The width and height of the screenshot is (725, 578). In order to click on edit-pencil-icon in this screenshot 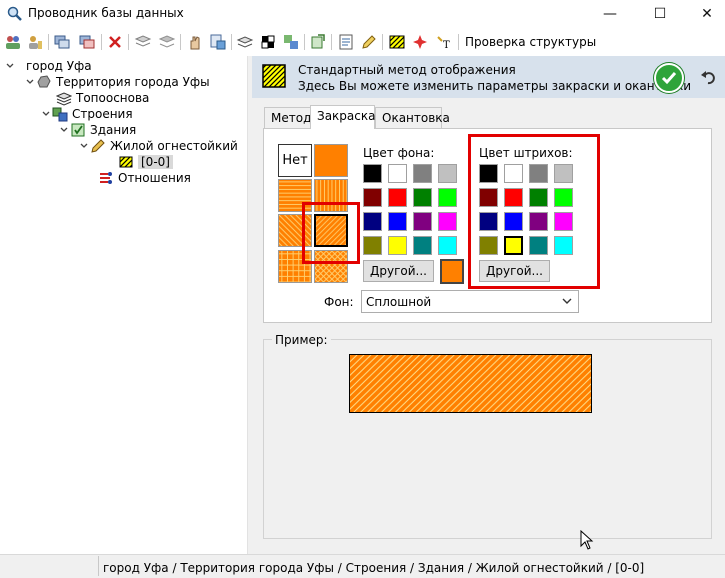, I will do `click(369, 42)`.